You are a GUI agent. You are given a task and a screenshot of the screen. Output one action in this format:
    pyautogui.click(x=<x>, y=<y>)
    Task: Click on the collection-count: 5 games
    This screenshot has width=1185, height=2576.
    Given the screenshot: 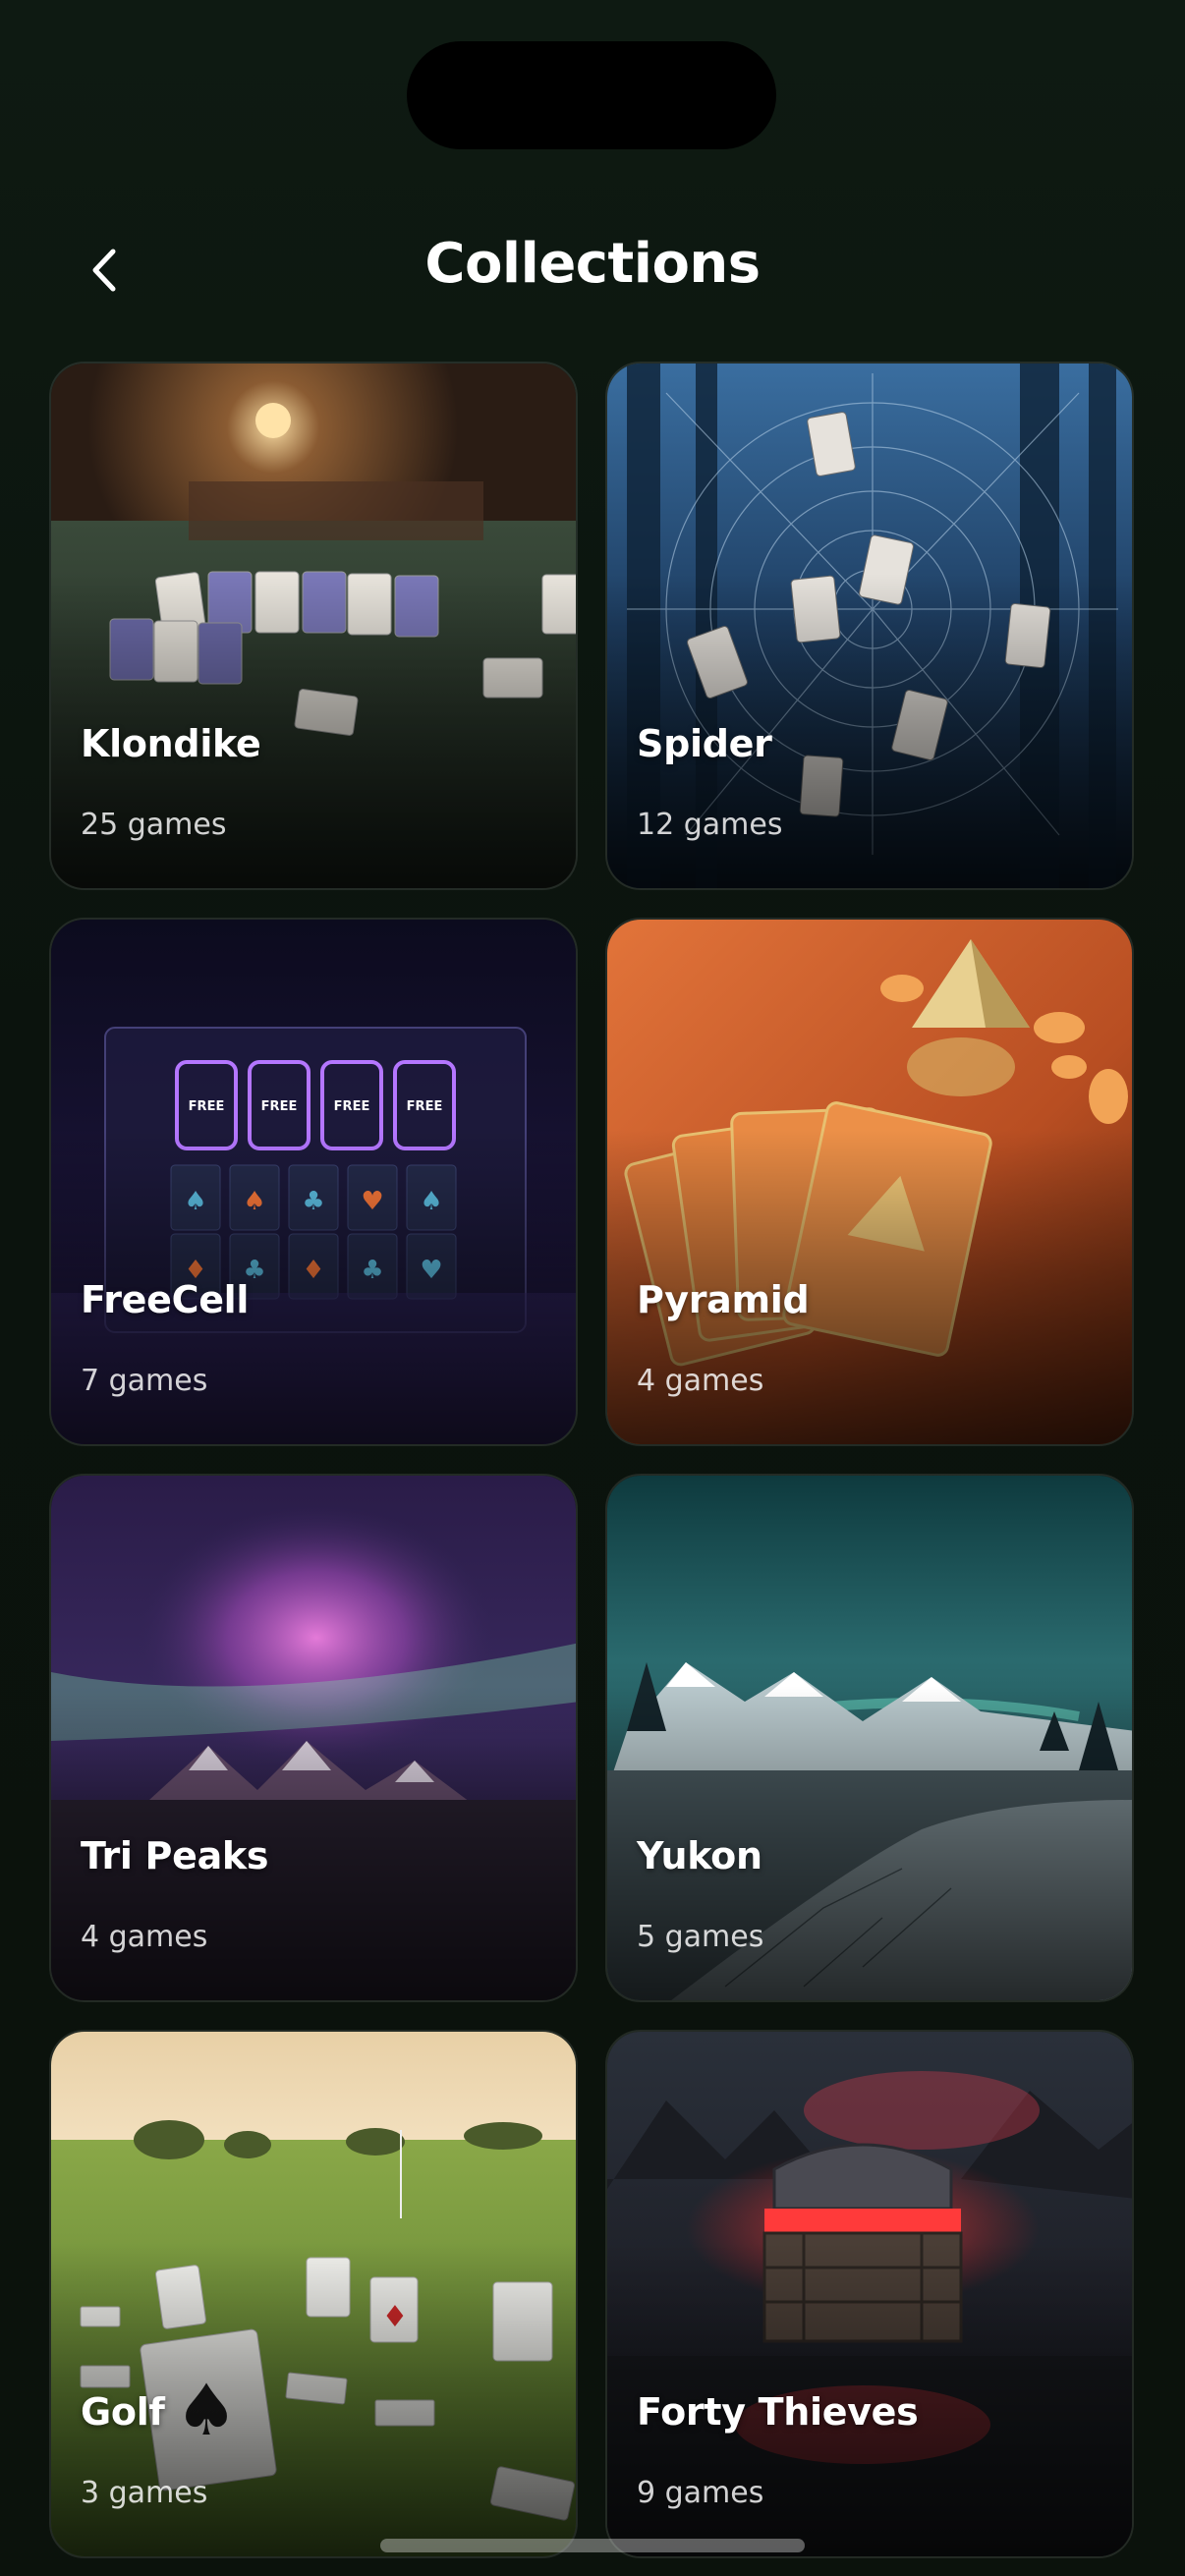 What is the action you would take?
    pyautogui.click(x=701, y=1937)
    